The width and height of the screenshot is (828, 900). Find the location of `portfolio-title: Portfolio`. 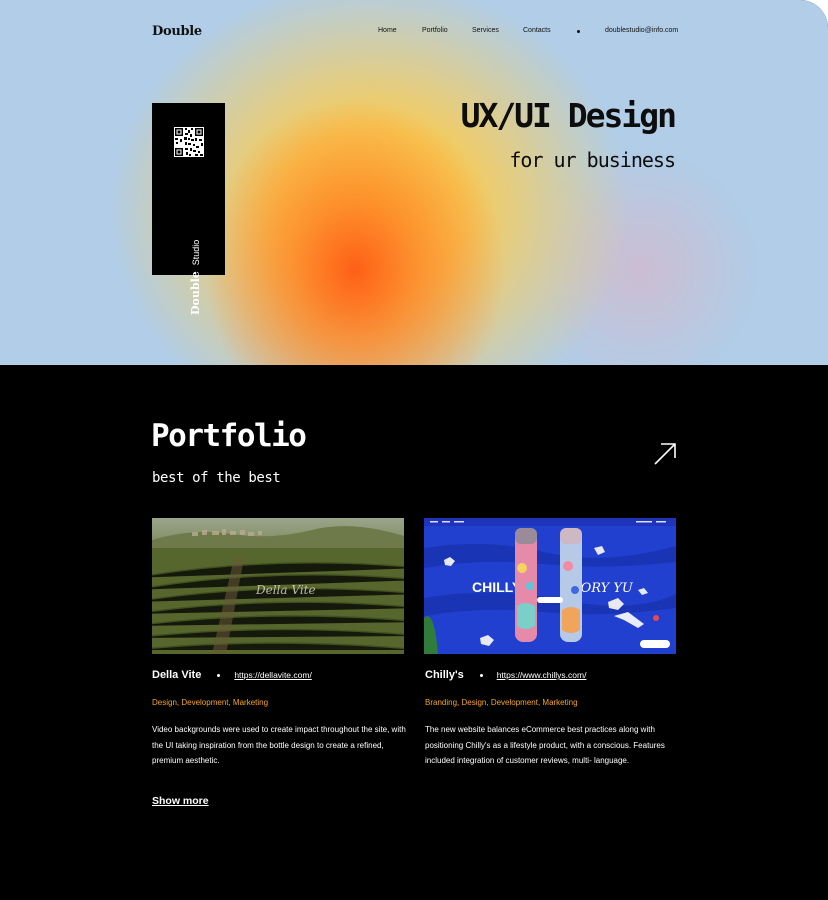

portfolio-title: Portfolio is located at coordinates (229, 436).